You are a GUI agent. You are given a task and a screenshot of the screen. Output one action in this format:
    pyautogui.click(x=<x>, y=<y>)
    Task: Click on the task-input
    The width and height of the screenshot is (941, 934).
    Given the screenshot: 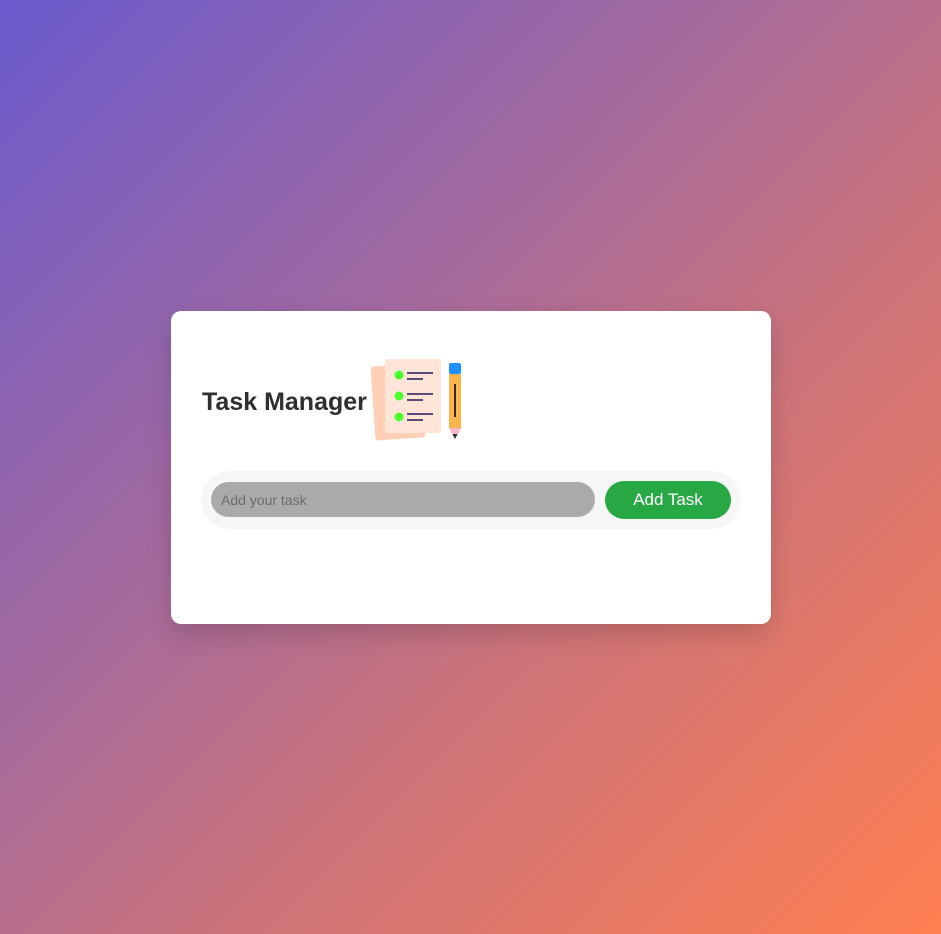 What is the action you would take?
    pyautogui.click(x=403, y=499)
    